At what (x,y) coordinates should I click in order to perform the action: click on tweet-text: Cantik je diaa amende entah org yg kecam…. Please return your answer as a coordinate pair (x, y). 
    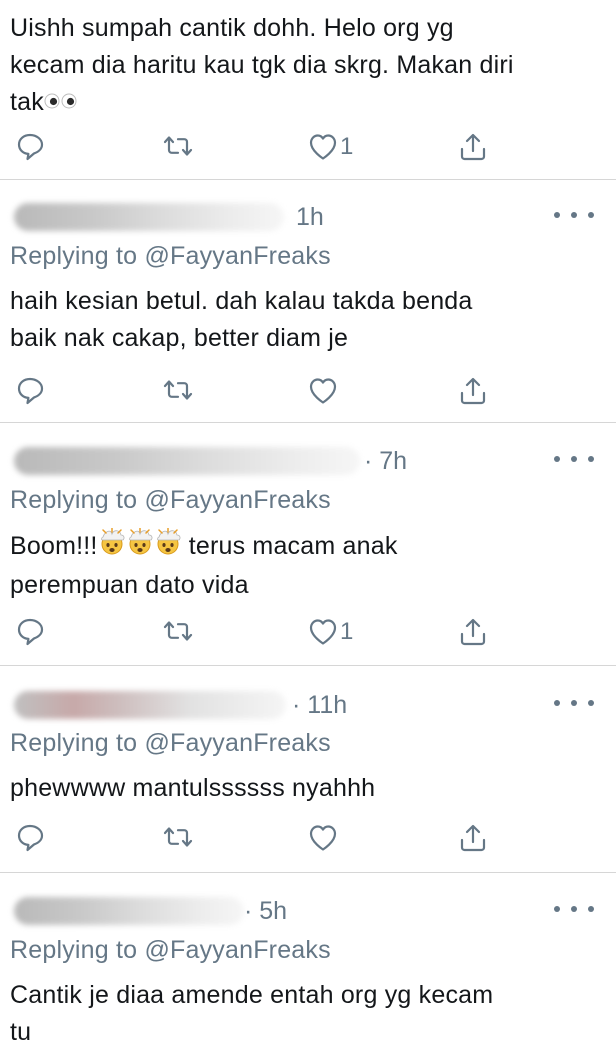
    Looking at the image, I should click on (252, 1013).